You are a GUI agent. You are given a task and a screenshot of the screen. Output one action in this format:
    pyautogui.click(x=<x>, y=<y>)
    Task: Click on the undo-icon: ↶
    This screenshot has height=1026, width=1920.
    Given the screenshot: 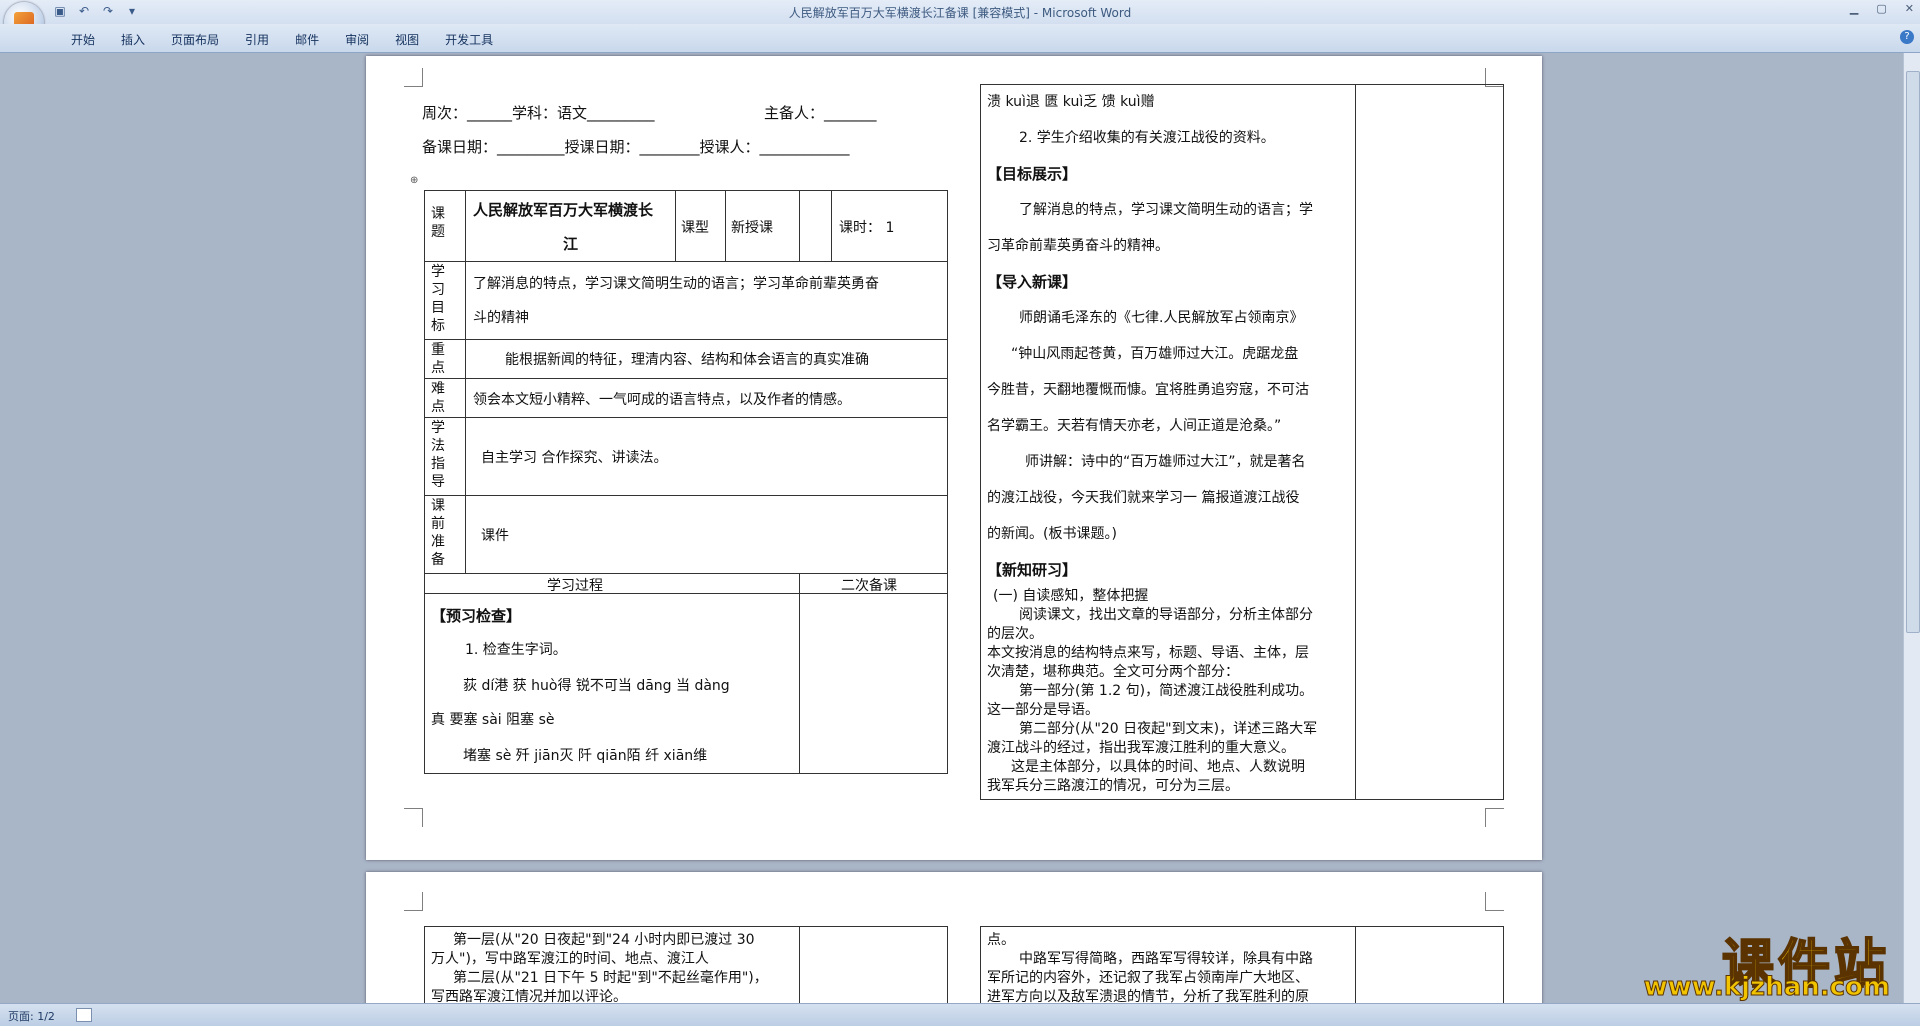 What is the action you would take?
    pyautogui.click(x=84, y=11)
    